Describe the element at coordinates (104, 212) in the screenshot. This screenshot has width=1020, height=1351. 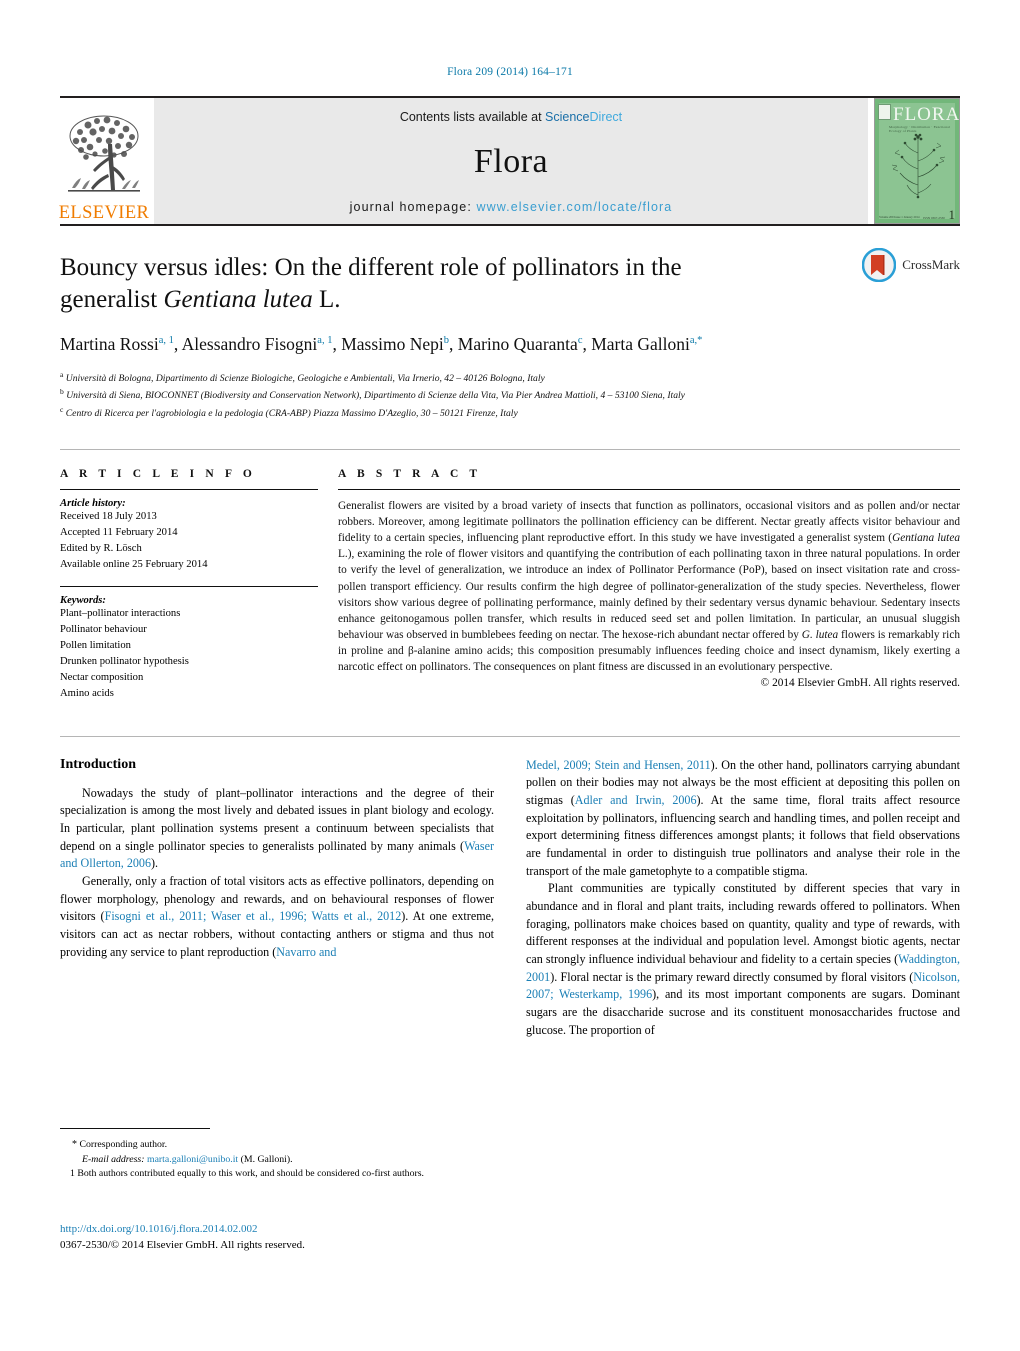
I see `elsevier-wordmark: ELSEVIER` at that location.